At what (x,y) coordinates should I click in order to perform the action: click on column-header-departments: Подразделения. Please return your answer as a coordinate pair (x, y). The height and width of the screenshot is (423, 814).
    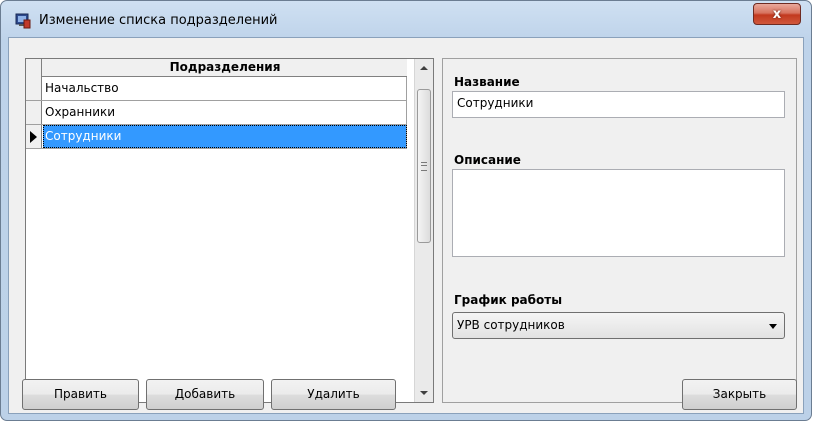
    Looking at the image, I should click on (225, 67).